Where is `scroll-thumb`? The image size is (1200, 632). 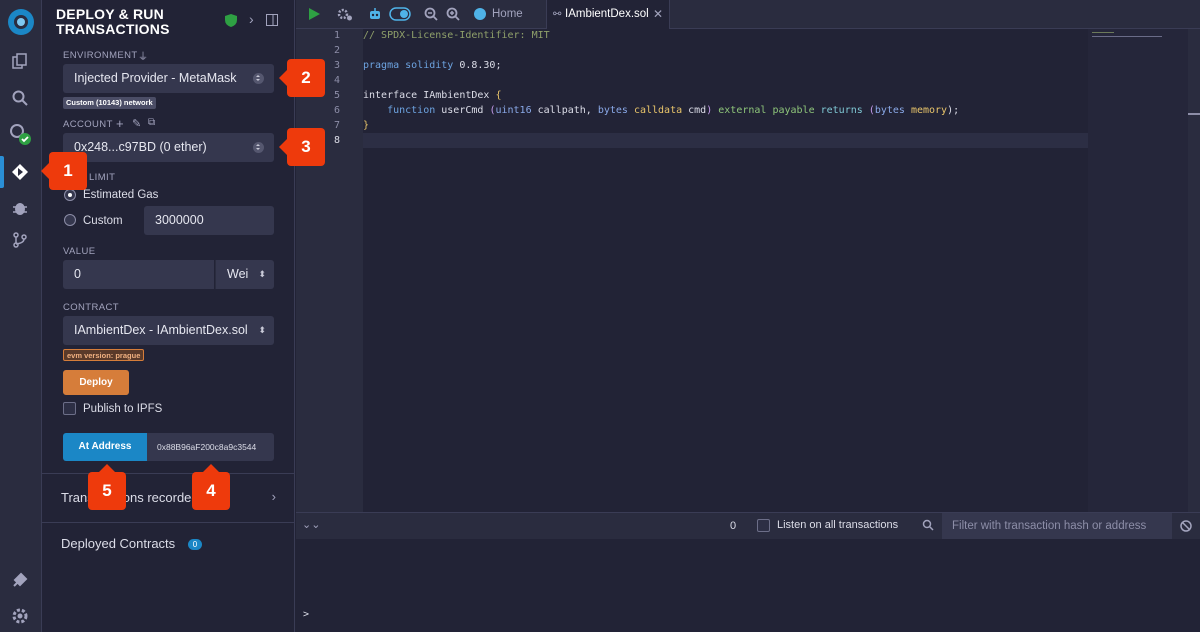 scroll-thumb is located at coordinates (1194, 114).